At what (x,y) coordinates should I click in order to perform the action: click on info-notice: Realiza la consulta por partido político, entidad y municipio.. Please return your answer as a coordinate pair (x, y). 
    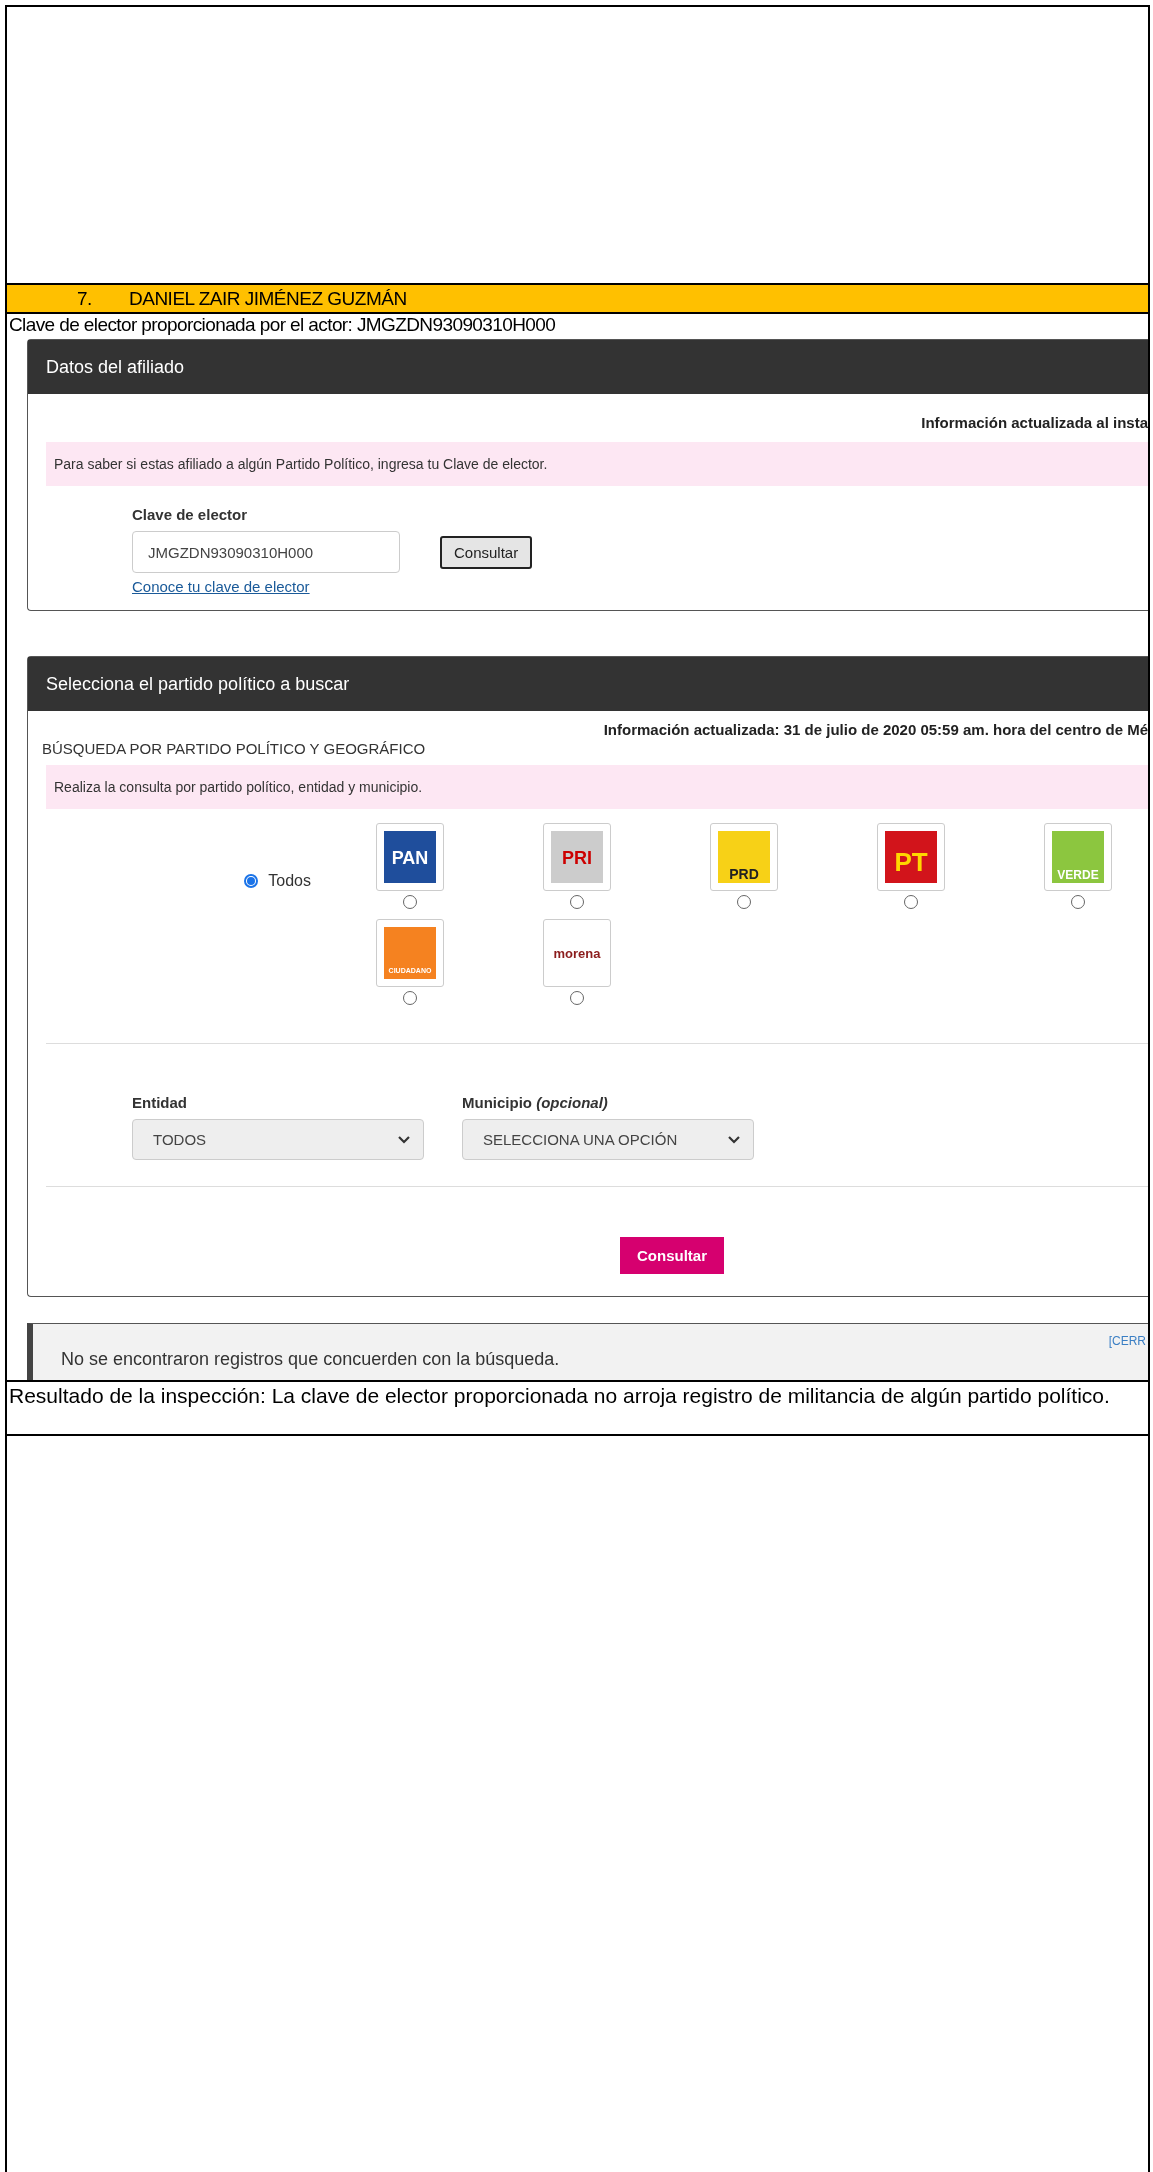
    Looking at the image, I should click on (597, 787).